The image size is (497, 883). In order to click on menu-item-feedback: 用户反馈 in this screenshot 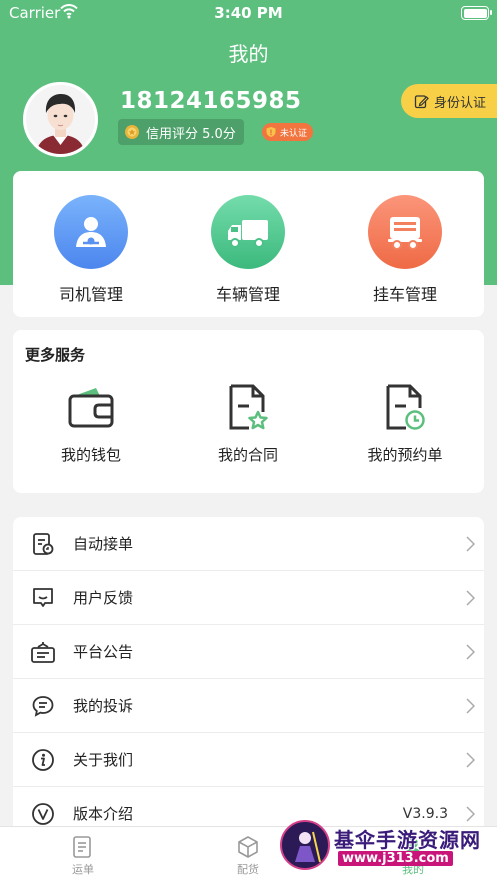, I will do `click(248, 598)`.